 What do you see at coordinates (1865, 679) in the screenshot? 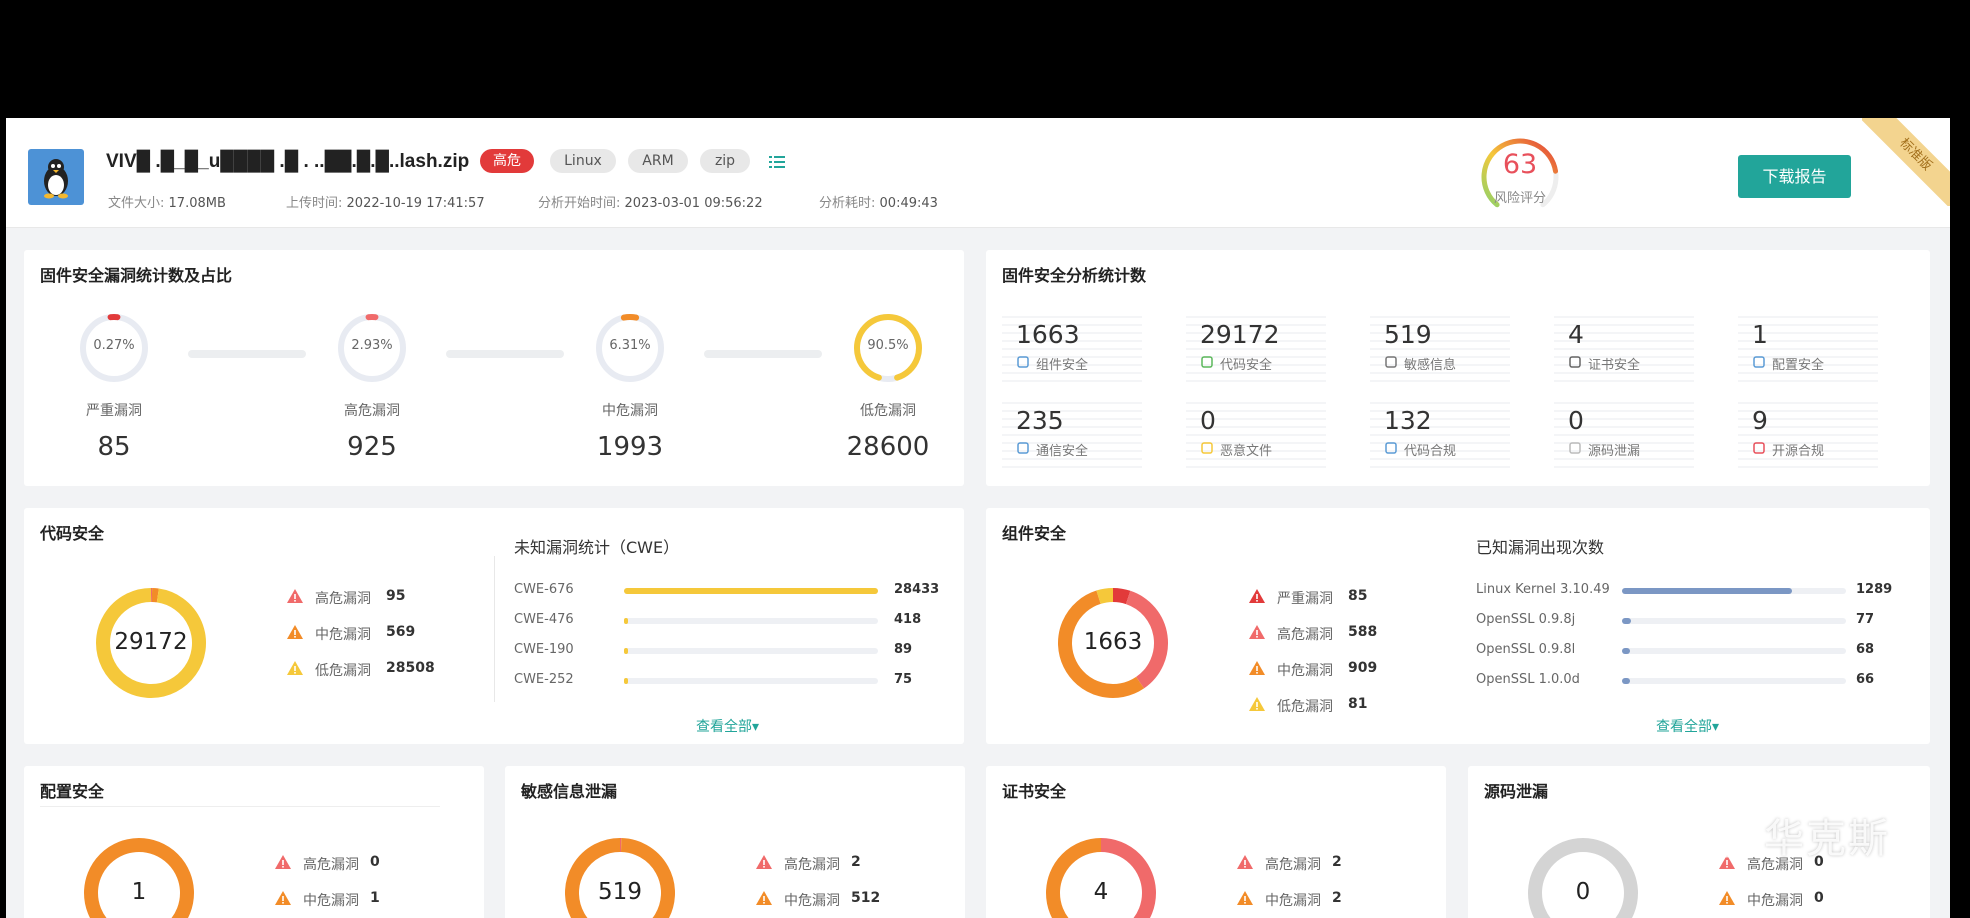
I see `bar-value: 66` at bounding box center [1865, 679].